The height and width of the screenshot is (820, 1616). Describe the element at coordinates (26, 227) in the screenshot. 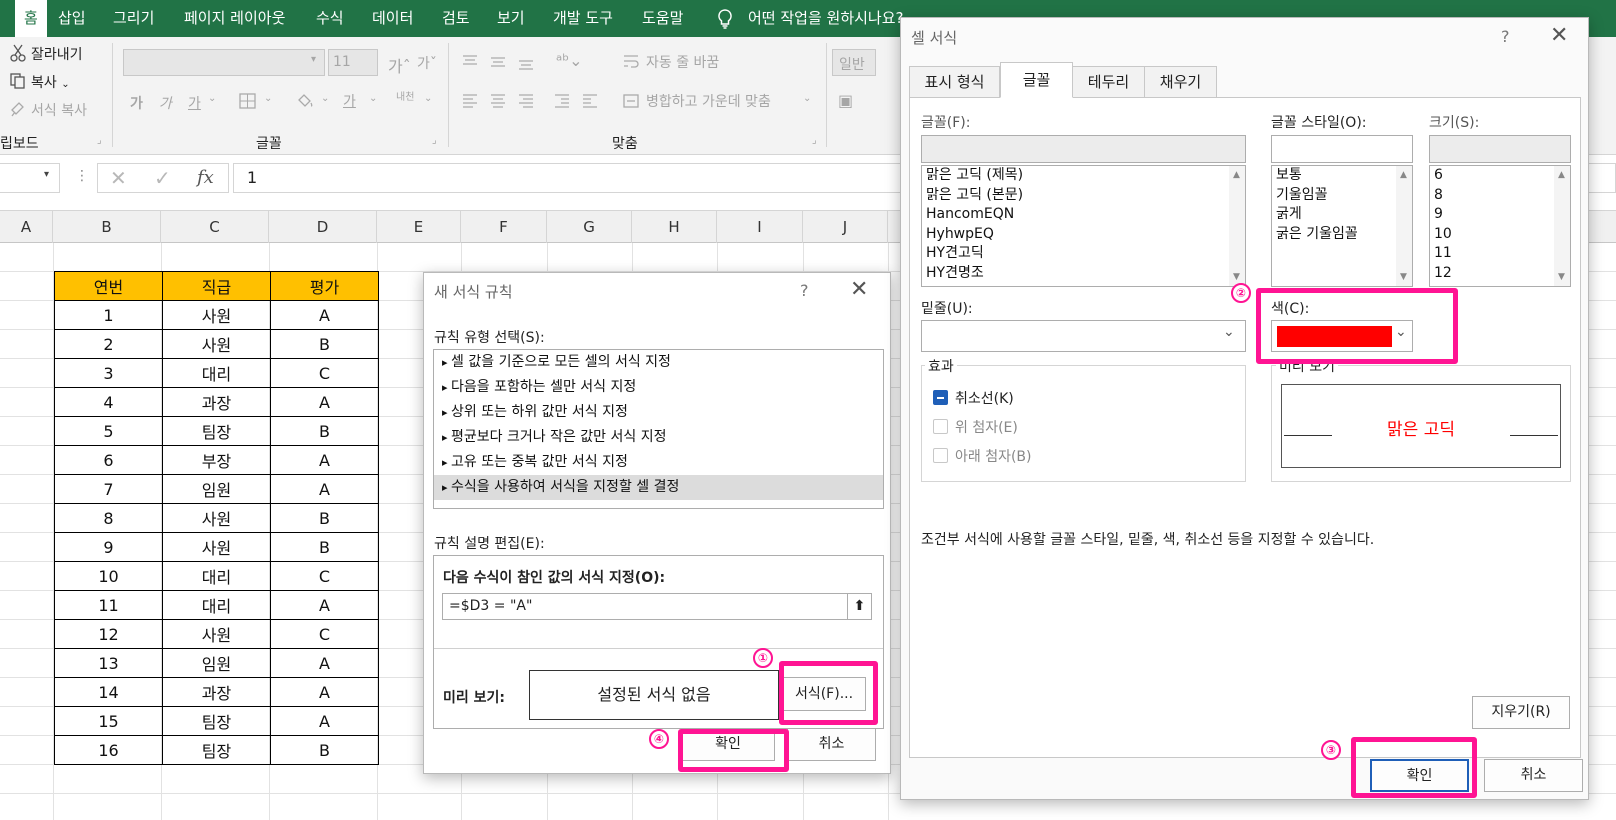

I see `column-header-a: A` at that location.